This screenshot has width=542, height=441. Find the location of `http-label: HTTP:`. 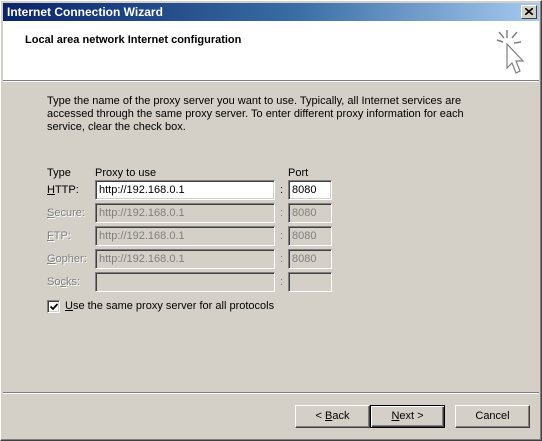

http-label: HTTP: is located at coordinates (63, 190).